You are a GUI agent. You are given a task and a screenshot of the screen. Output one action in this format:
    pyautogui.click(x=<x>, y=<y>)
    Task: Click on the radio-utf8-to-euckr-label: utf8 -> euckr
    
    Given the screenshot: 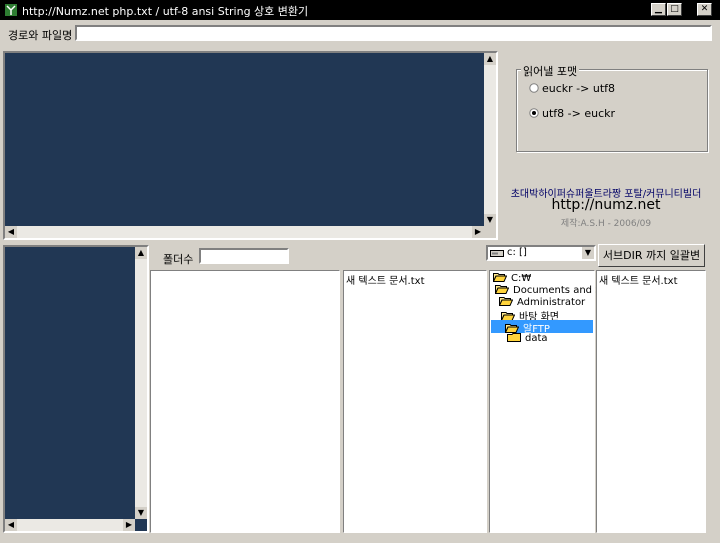 What is the action you would take?
    pyautogui.click(x=579, y=113)
    